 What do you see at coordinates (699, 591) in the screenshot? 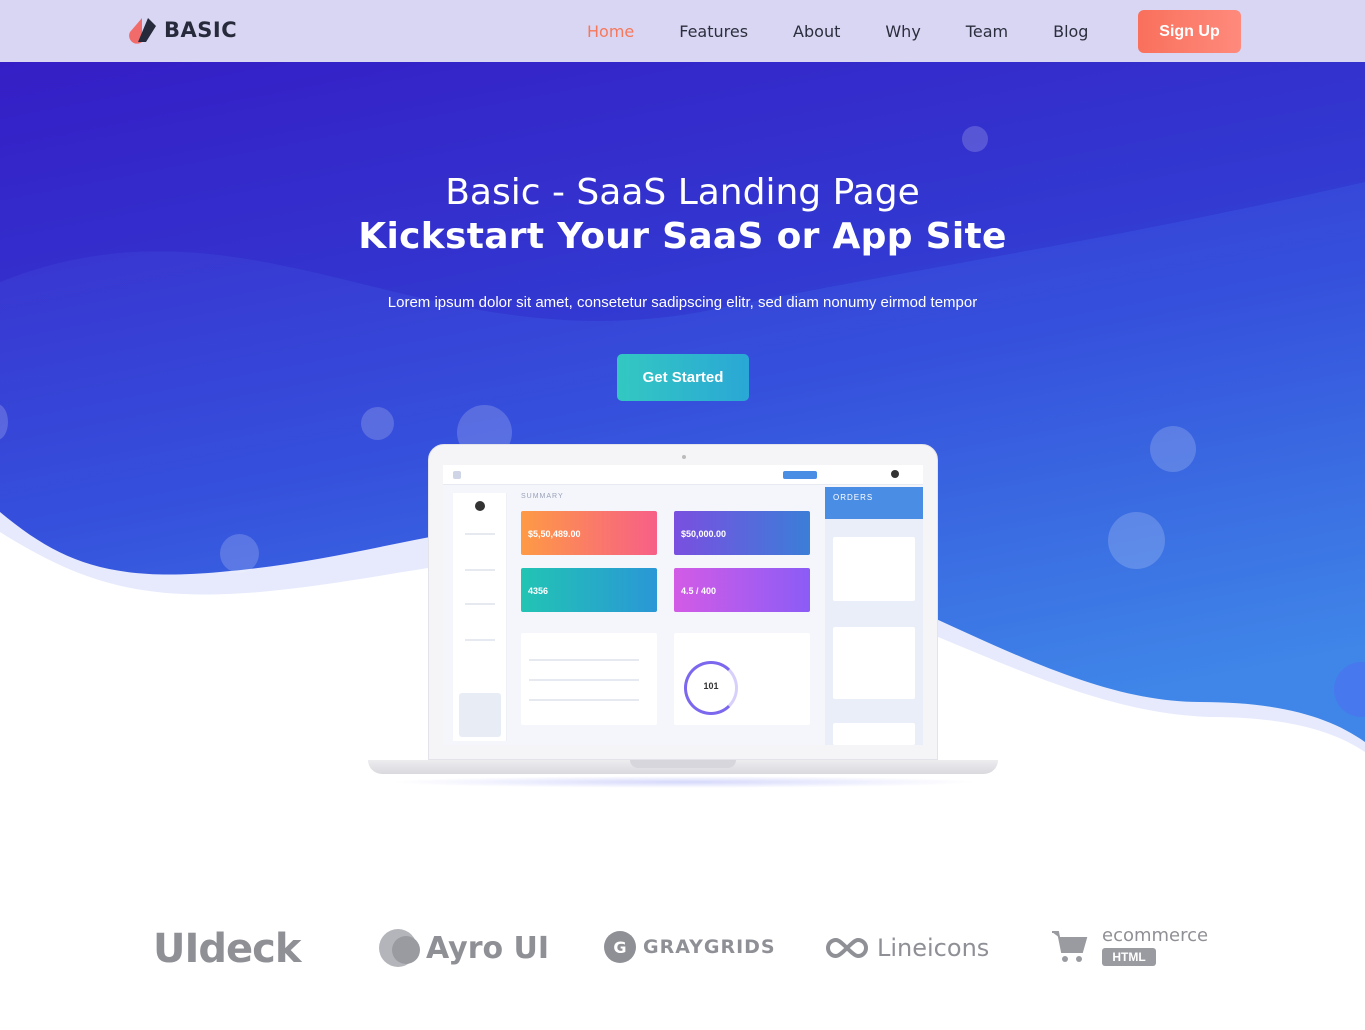
I see `stat-value: 4.5 / 400` at bounding box center [699, 591].